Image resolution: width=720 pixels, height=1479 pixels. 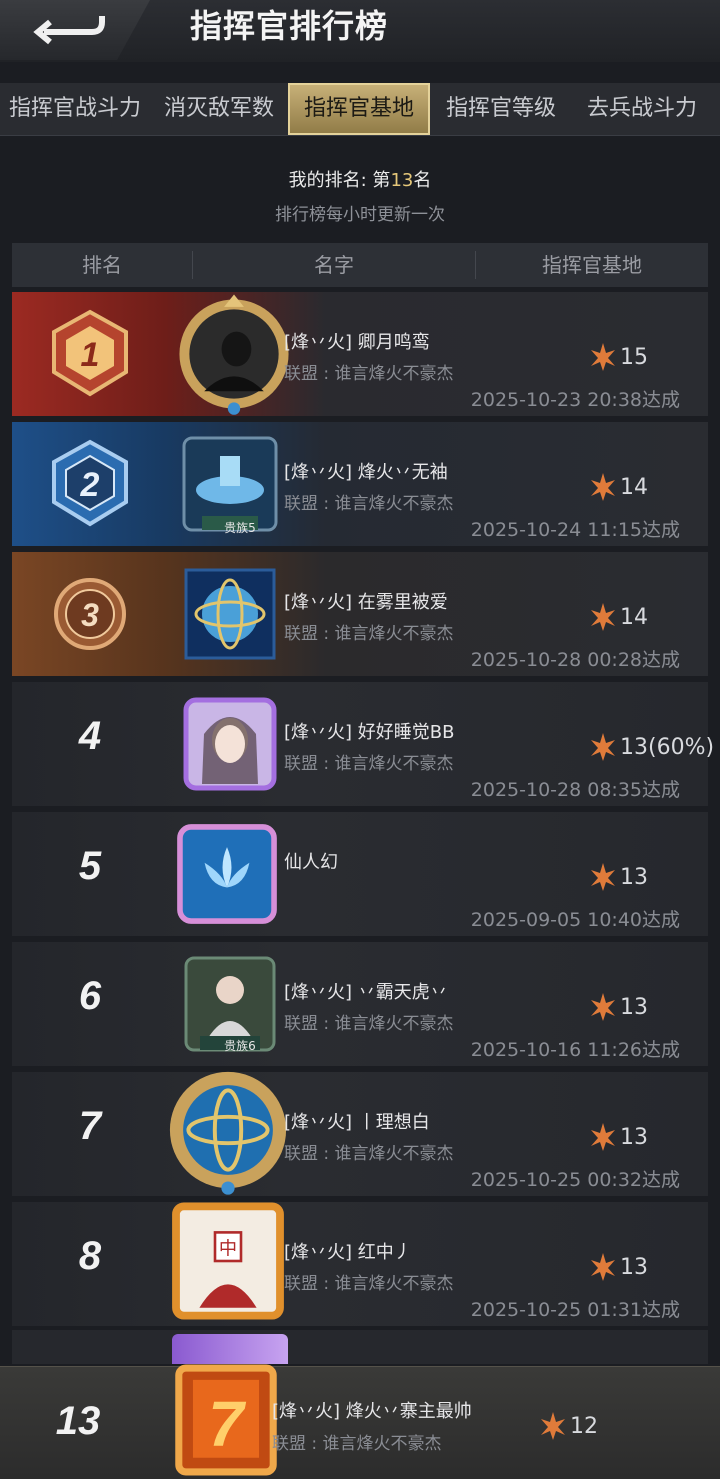 I want to click on rank-2-badge-icon: 2, so click(x=90, y=483).